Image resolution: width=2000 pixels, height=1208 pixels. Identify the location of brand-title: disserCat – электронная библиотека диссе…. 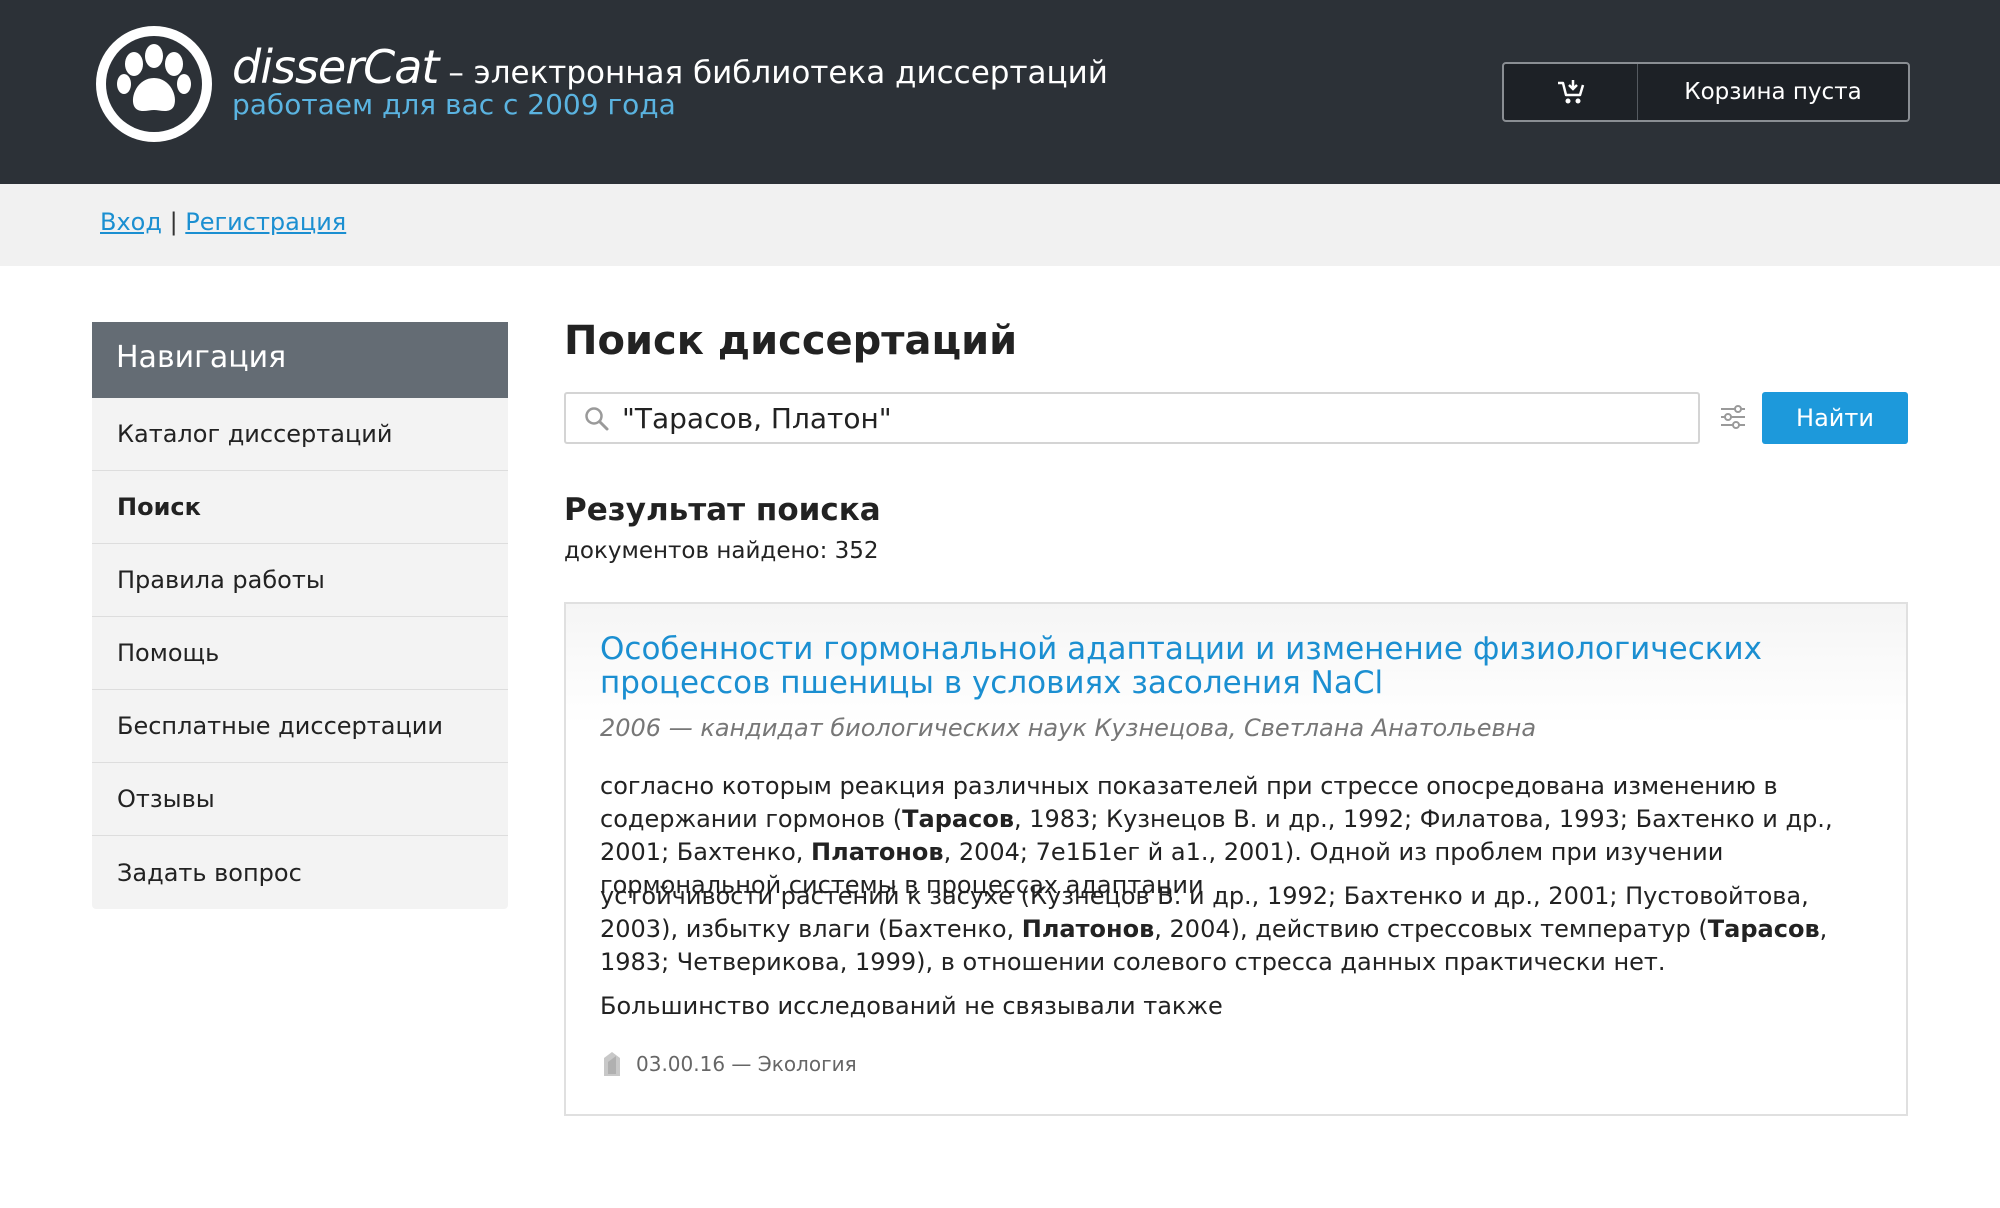
(670, 67).